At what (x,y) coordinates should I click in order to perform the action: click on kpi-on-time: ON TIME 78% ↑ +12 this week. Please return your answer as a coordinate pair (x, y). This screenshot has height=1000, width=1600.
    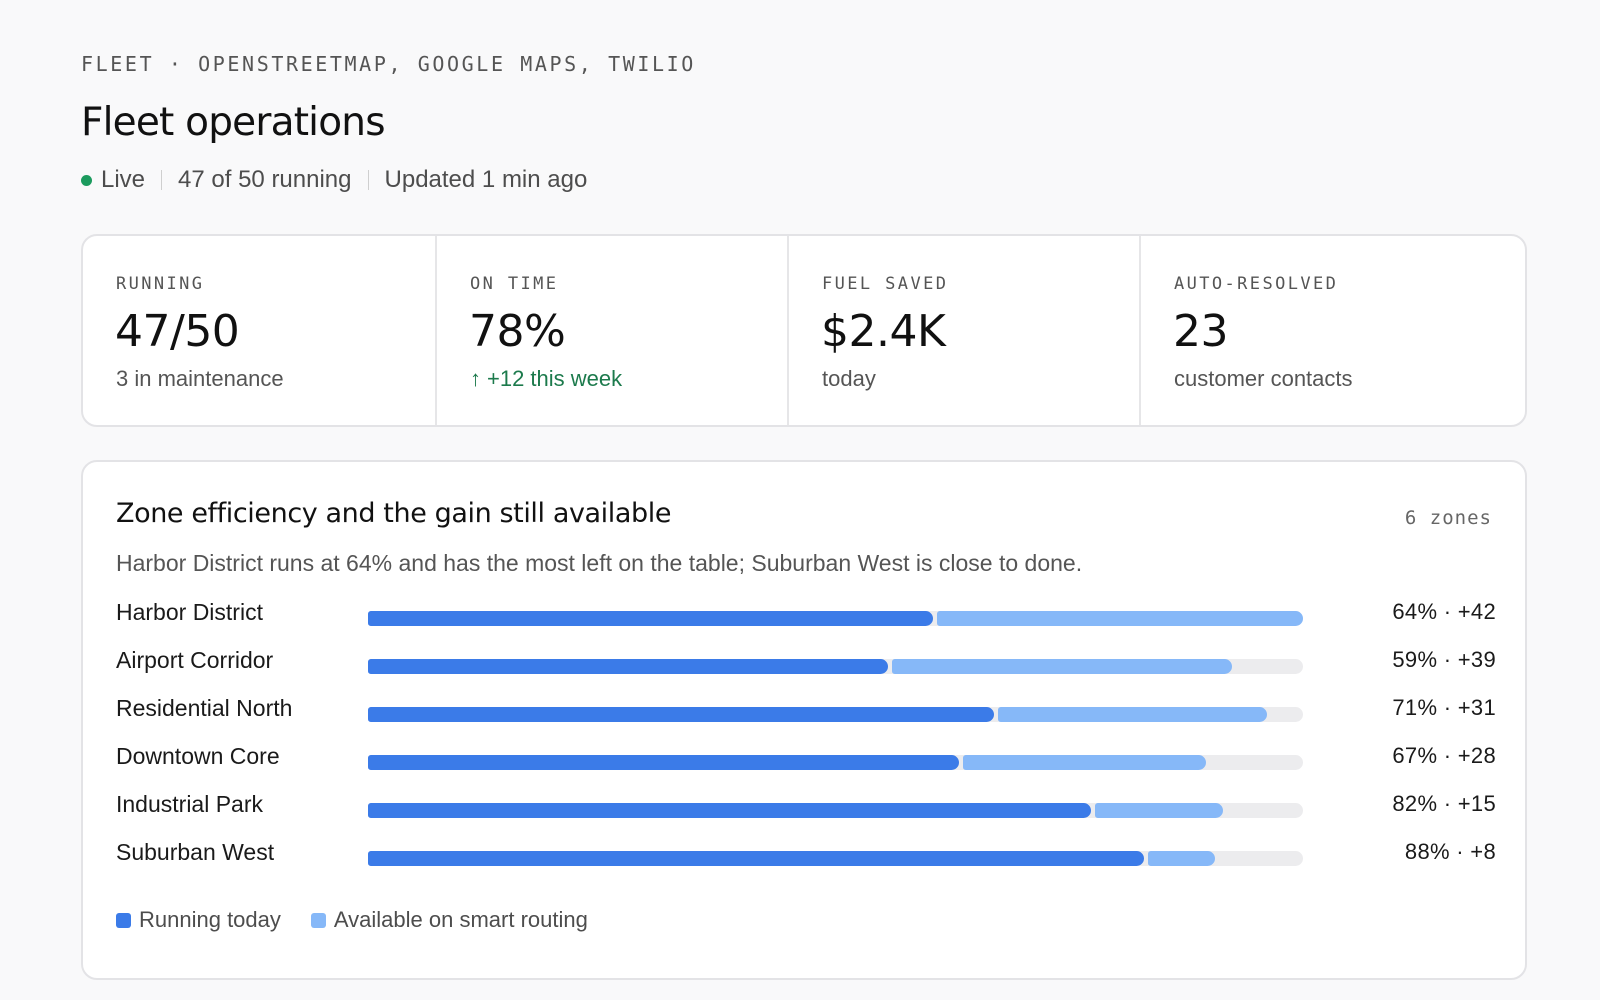
    Looking at the image, I should click on (613, 330).